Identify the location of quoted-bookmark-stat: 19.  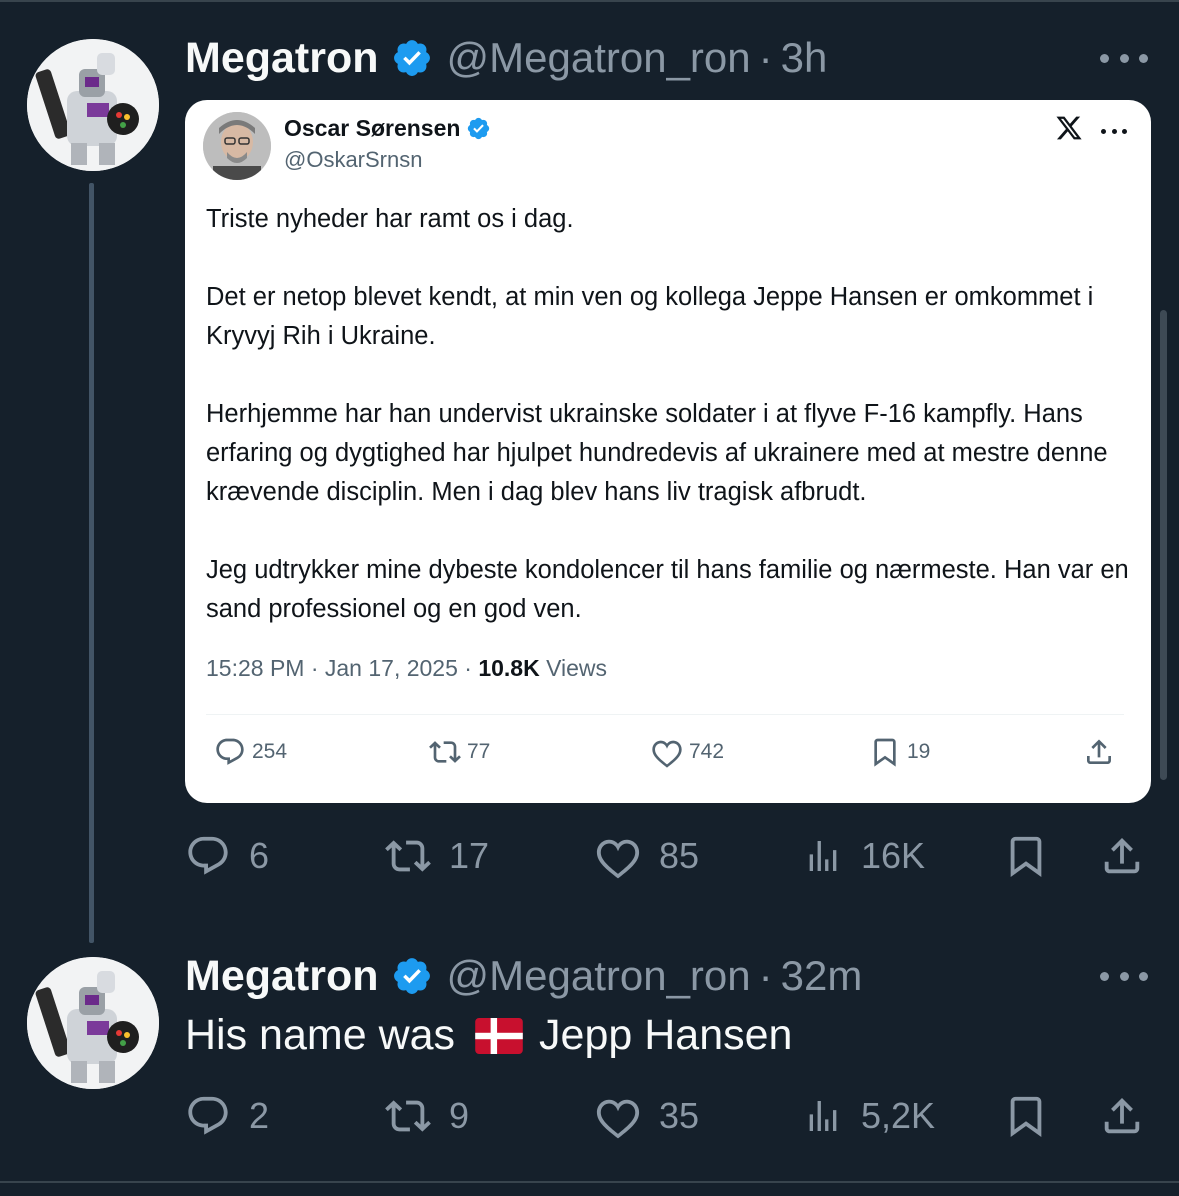
(899, 752).